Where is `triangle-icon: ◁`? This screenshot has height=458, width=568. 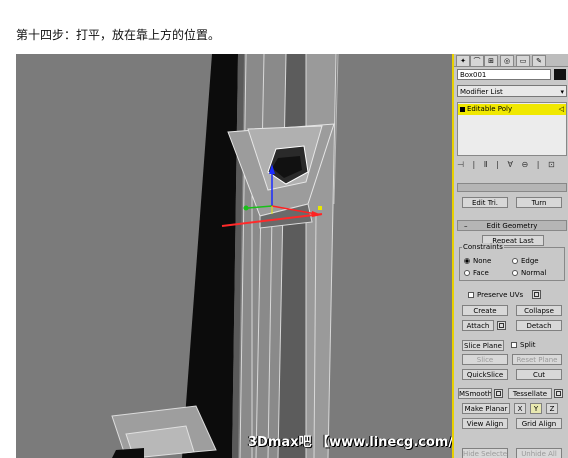 triangle-icon: ◁ is located at coordinates (561, 109).